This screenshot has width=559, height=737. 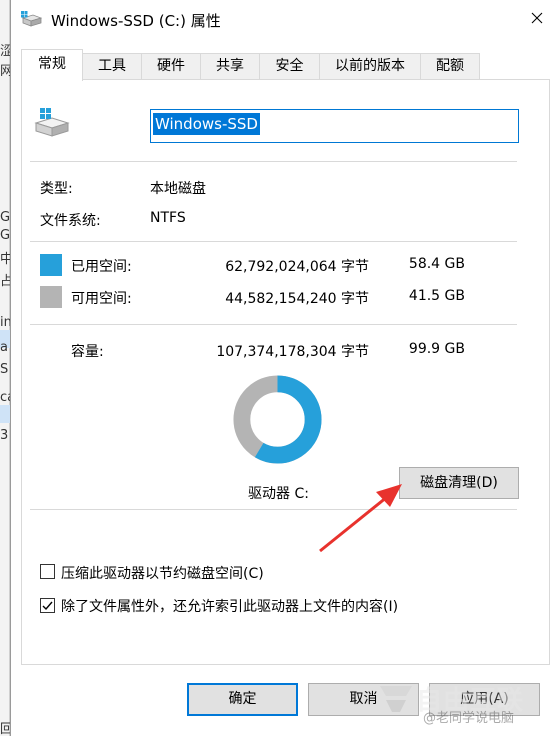 I want to click on disk-cleanup-button: 磁盘清理(D), so click(x=459, y=483).